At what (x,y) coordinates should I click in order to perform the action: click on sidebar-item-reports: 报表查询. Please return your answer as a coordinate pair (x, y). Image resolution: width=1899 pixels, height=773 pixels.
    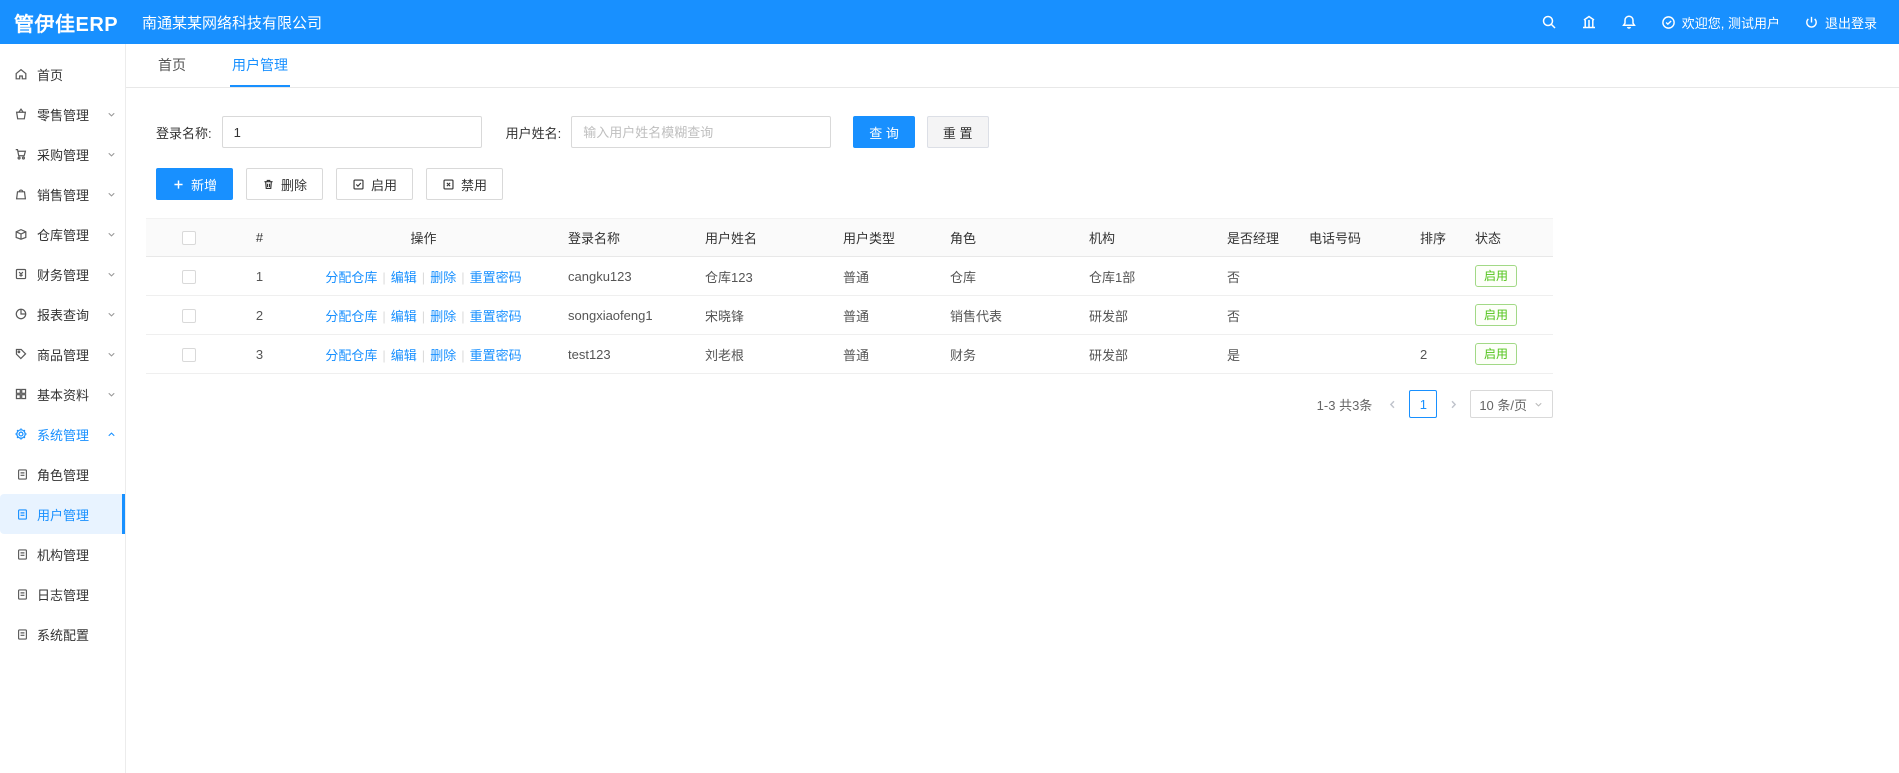
    Looking at the image, I should click on (62, 314).